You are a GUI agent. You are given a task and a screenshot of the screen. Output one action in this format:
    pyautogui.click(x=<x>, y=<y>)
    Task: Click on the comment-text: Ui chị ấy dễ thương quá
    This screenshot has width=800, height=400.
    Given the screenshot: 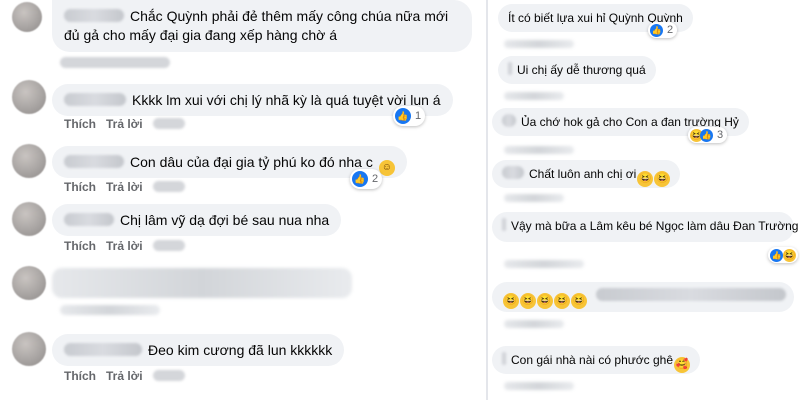 What is the action you would take?
    pyautogui.click(x=581, y=70)
    